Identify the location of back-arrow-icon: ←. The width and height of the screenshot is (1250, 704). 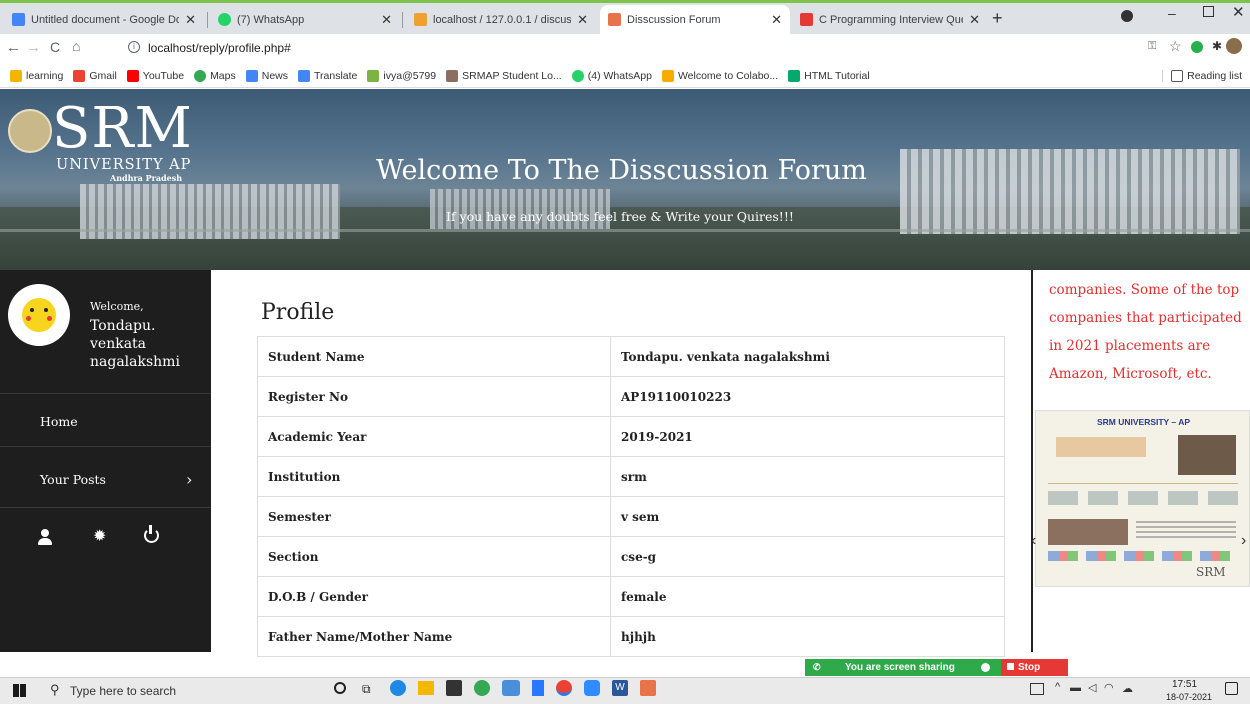
(13, 47).